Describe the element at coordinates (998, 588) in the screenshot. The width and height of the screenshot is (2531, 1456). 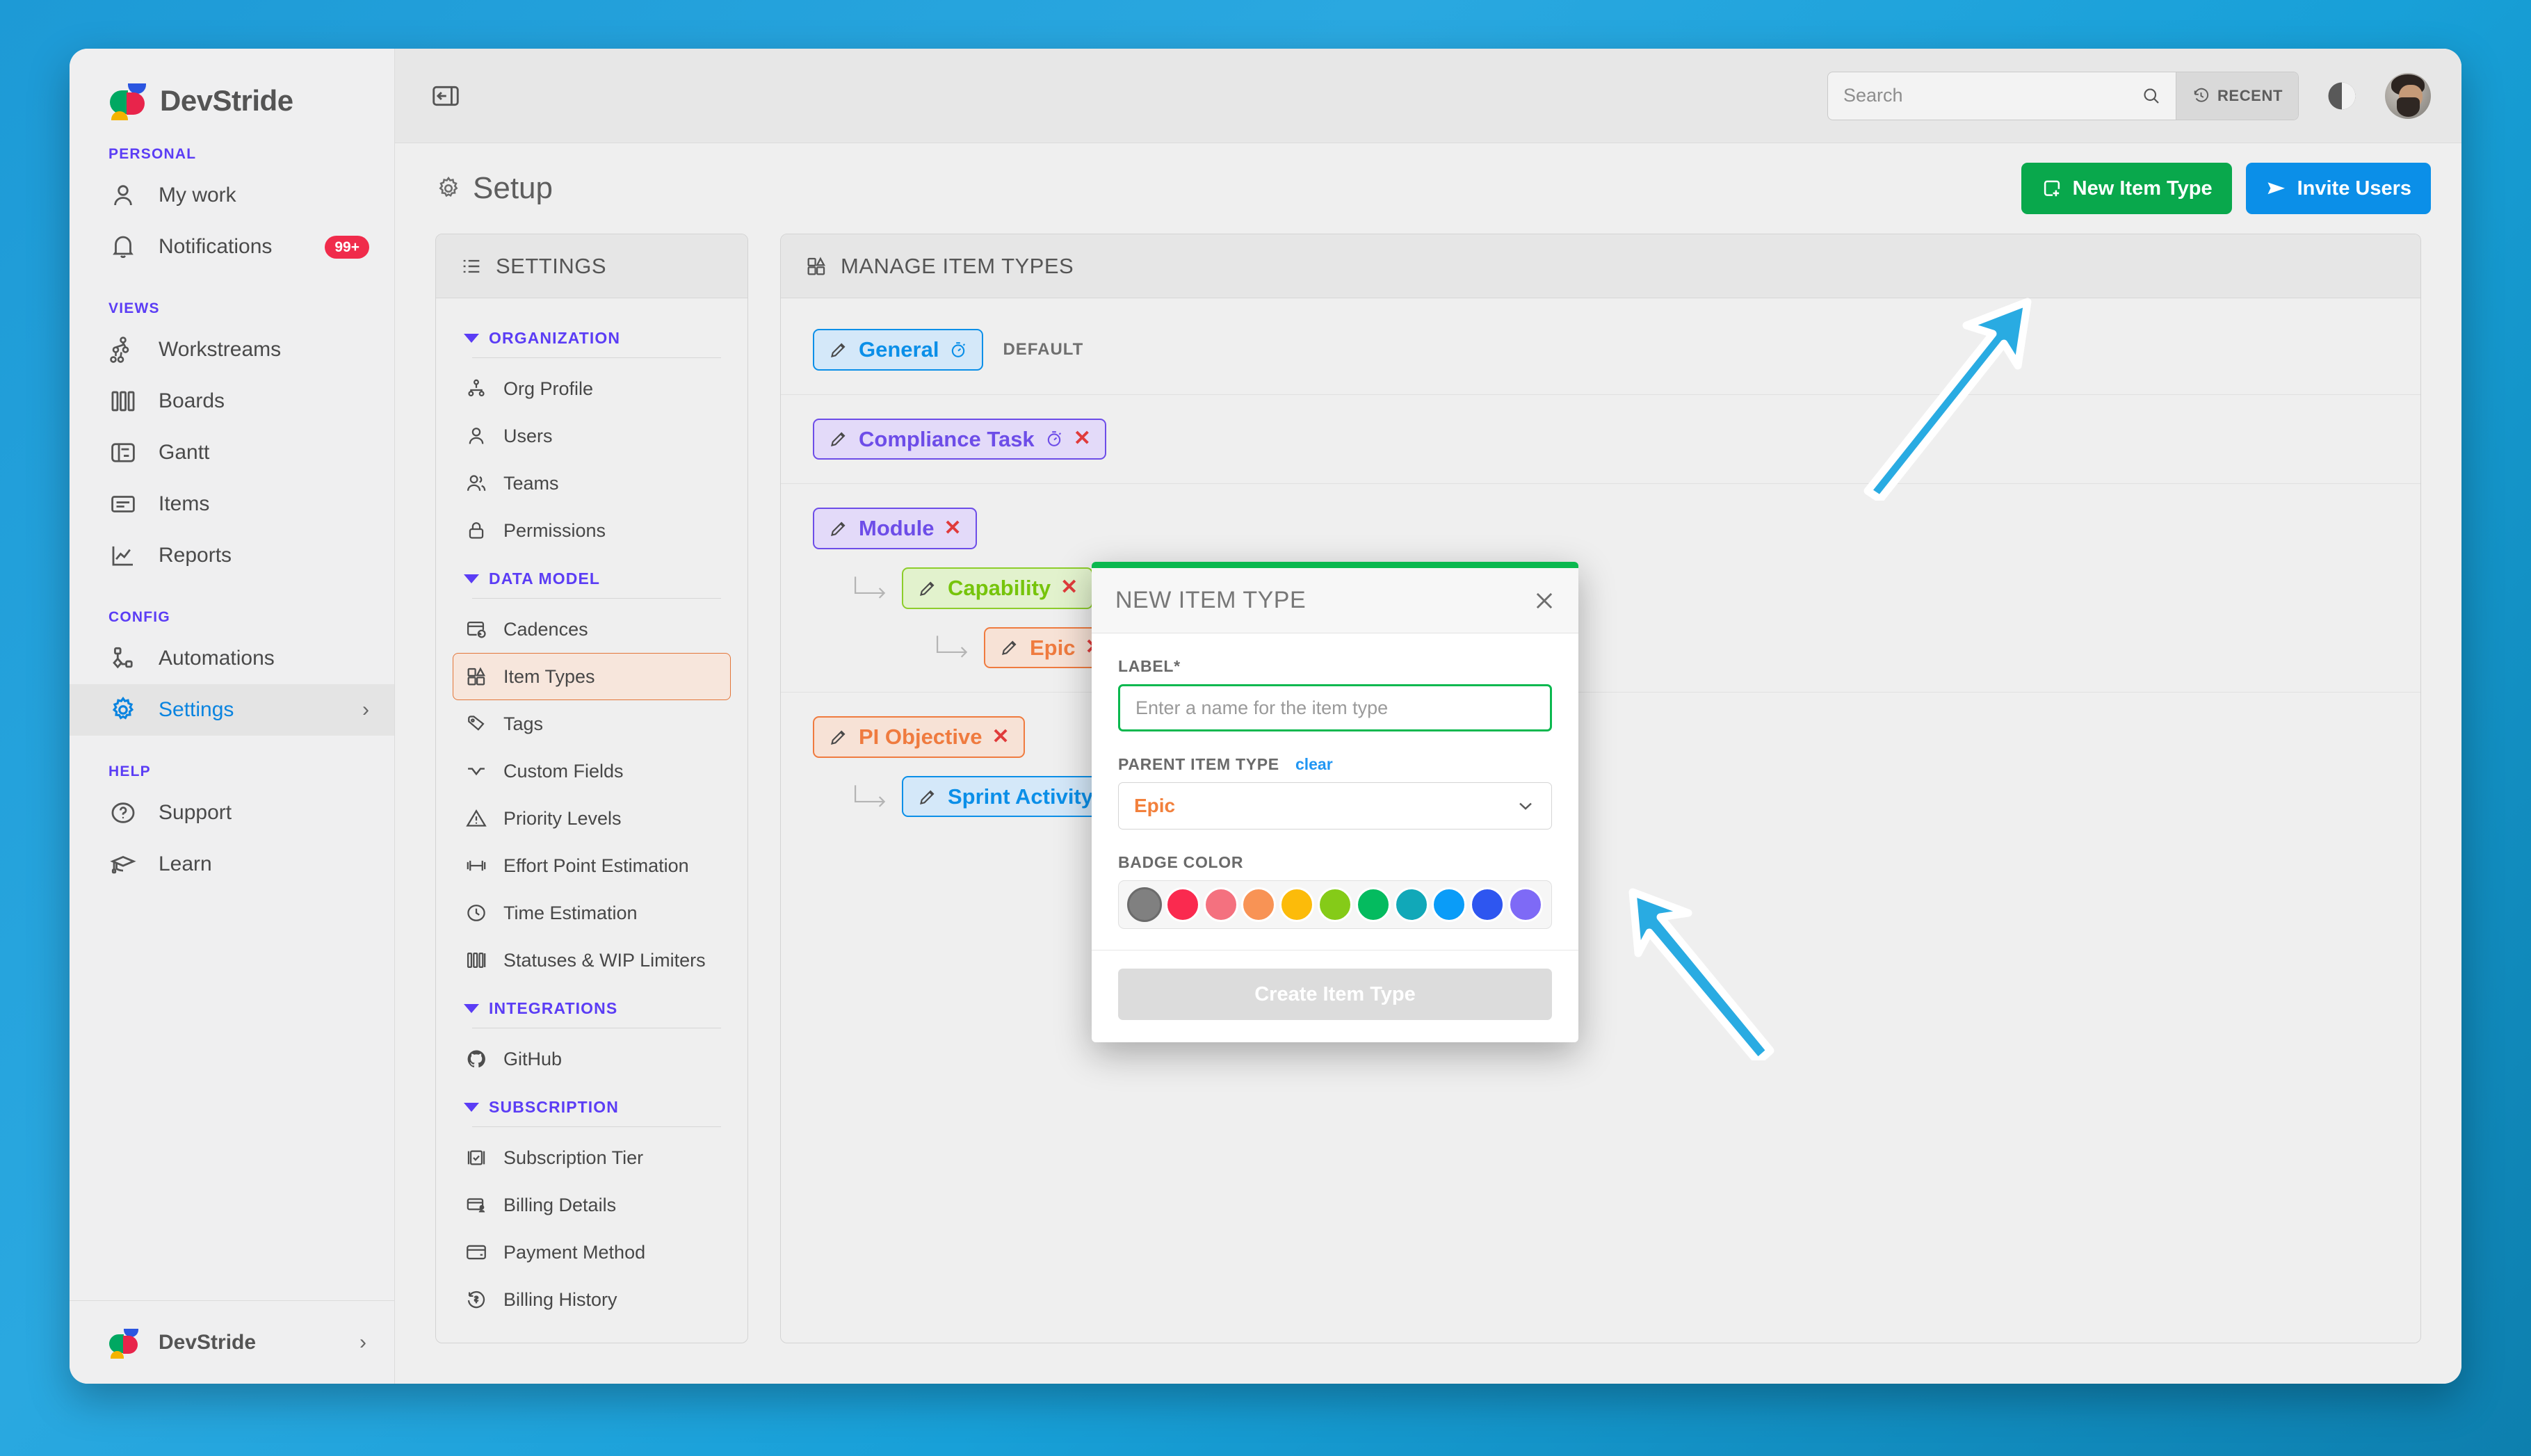
I see `item-type-chip-capability: Capability ✕` at that location.